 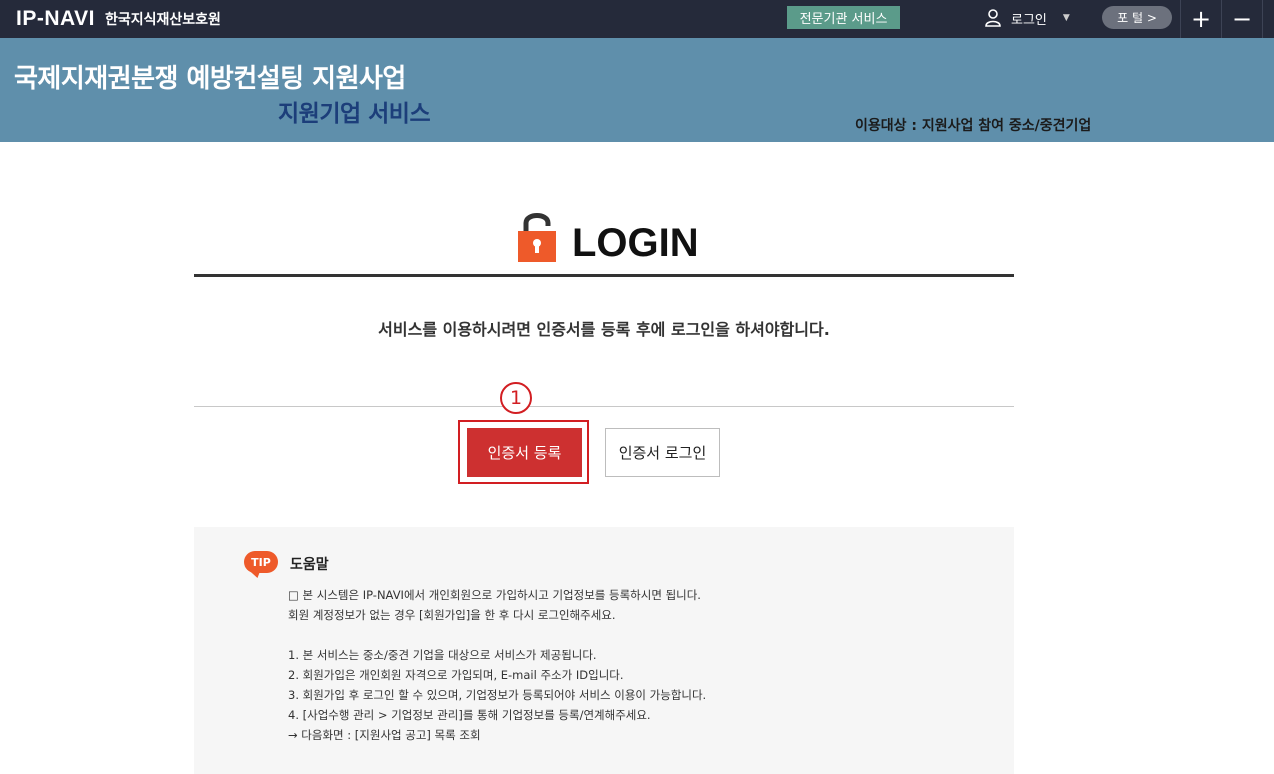 What do you see at coordinates (604, 329) in the screenshot?
I see `login-notice: 서비스를 이용하시려면 인증서를 등록 후에 로그인을 하셔야합니다.` at bounding box center [604, 329].